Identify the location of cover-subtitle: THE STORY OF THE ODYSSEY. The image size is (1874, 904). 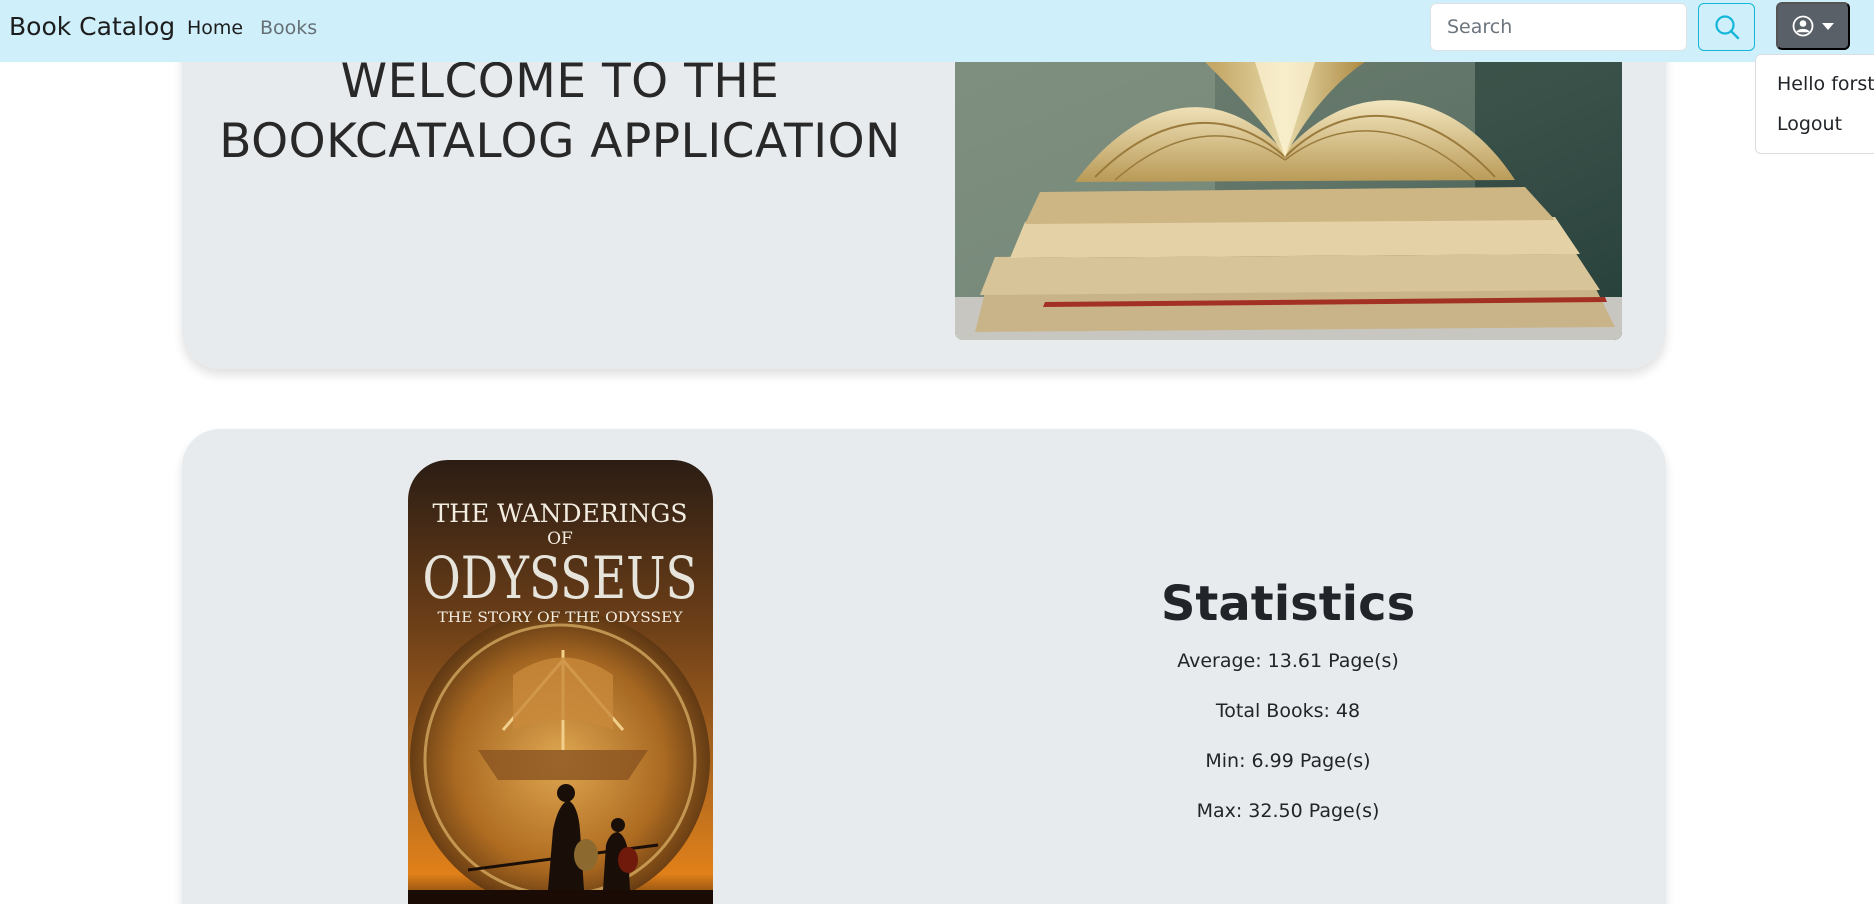
(561, 618).